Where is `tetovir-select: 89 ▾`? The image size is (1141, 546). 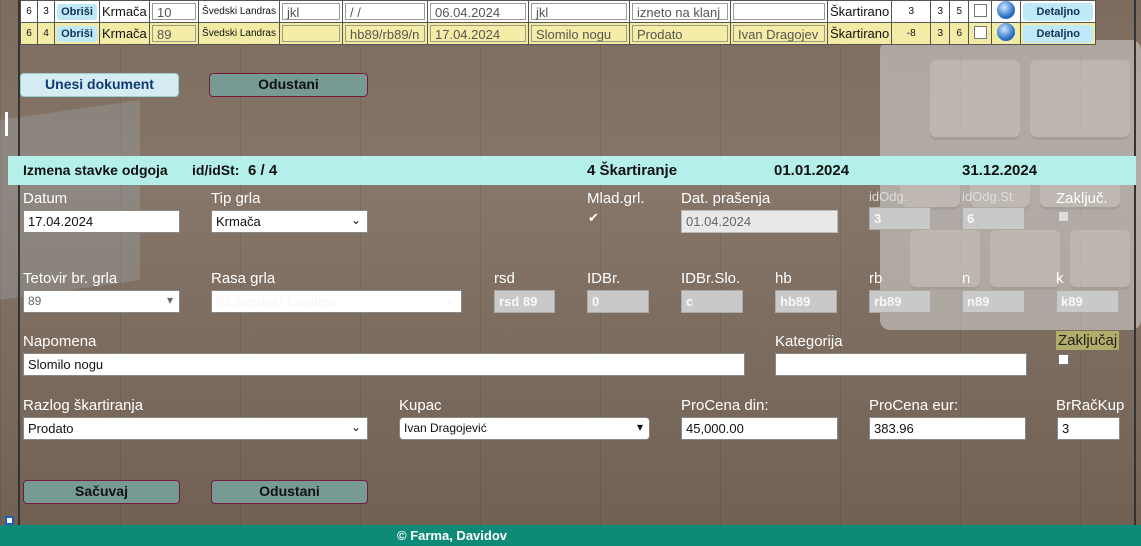
tetovir-select: 89 ▾ is located at coordinates (101, 301).